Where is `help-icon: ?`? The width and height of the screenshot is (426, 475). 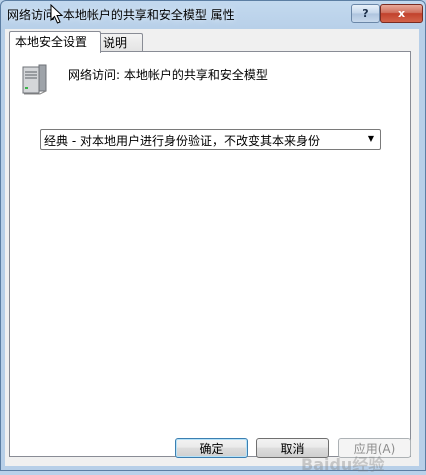
help-icon: ? is located at coordinates (365, 13).